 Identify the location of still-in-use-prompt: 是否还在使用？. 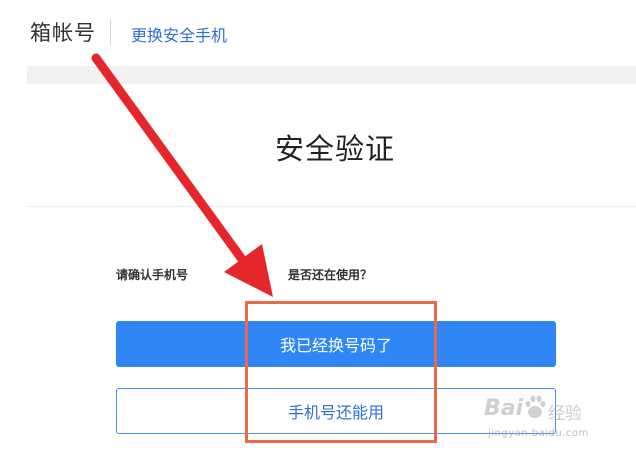
(330, 275).